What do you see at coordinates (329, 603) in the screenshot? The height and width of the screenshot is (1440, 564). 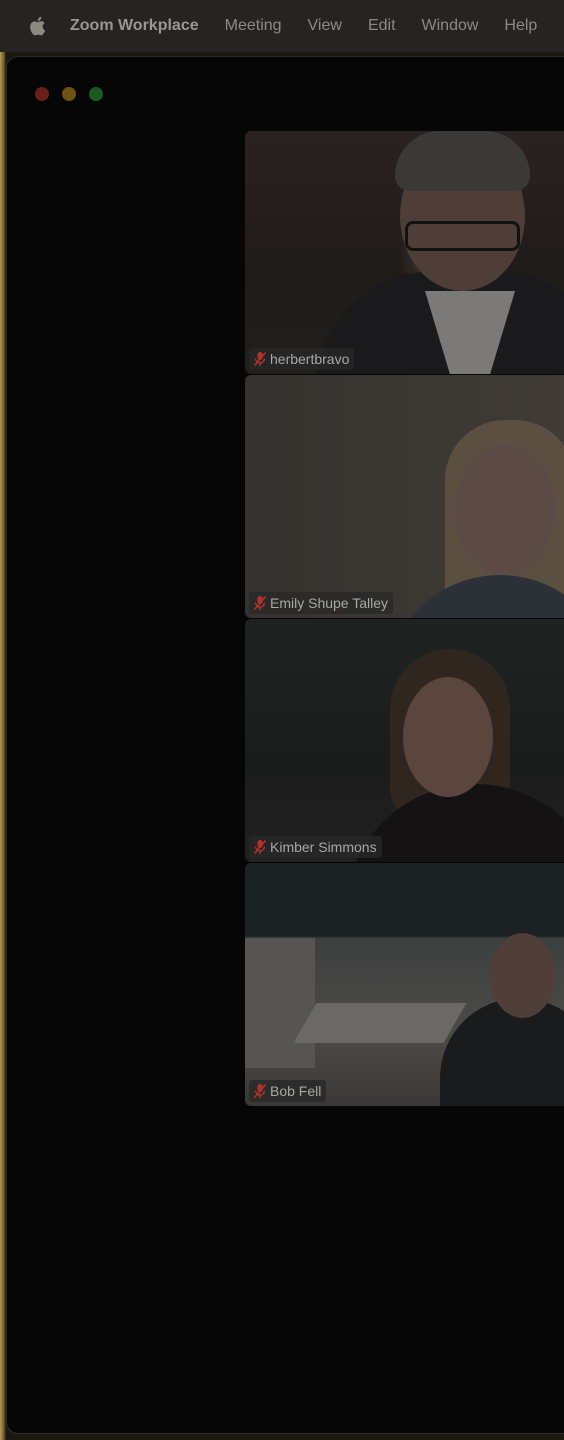 I see `participant-name: Emily Shupe Talley` at bounding box center [329, 603].